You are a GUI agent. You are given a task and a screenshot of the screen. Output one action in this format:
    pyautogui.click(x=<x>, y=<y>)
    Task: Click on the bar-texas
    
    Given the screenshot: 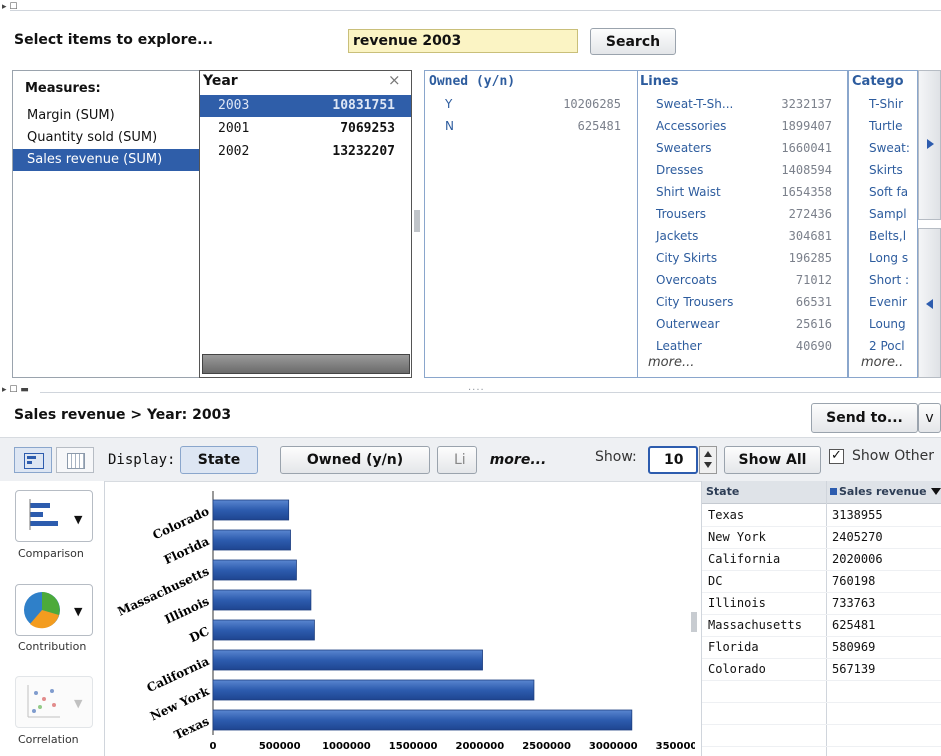 What is the action you would take?
    pyautogui.click(x=422, y=720)
    